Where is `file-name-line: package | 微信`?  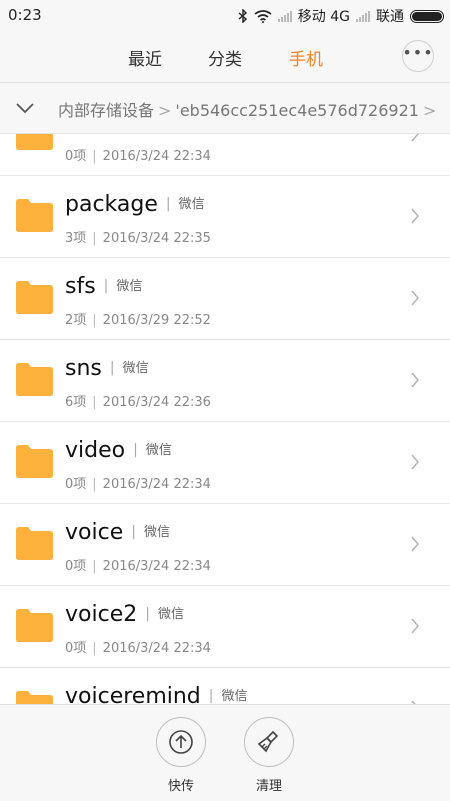 file-name-line: package | 微信 is located at coordinates (135, 204).